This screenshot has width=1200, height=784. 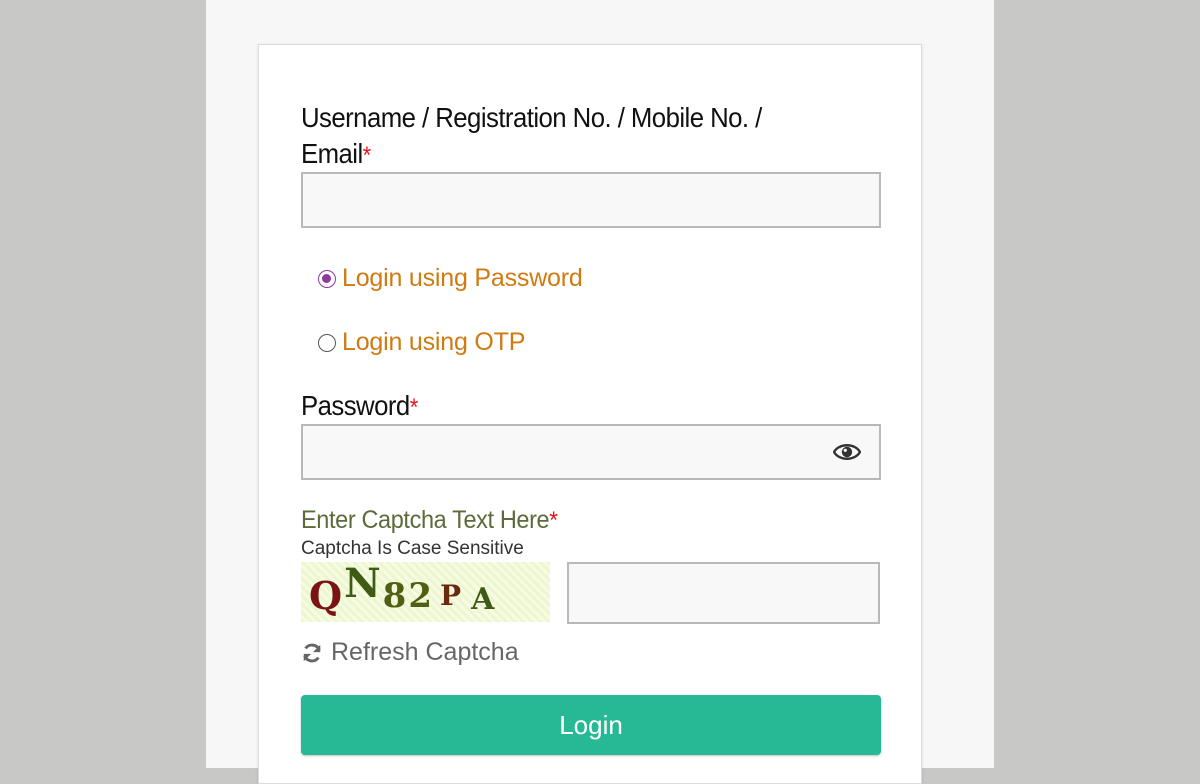 What do you see at coordinates (434, 342) in the screenshot?
I see `login-option-otp-label: Login using OTP` at bounding box center [434, 342].